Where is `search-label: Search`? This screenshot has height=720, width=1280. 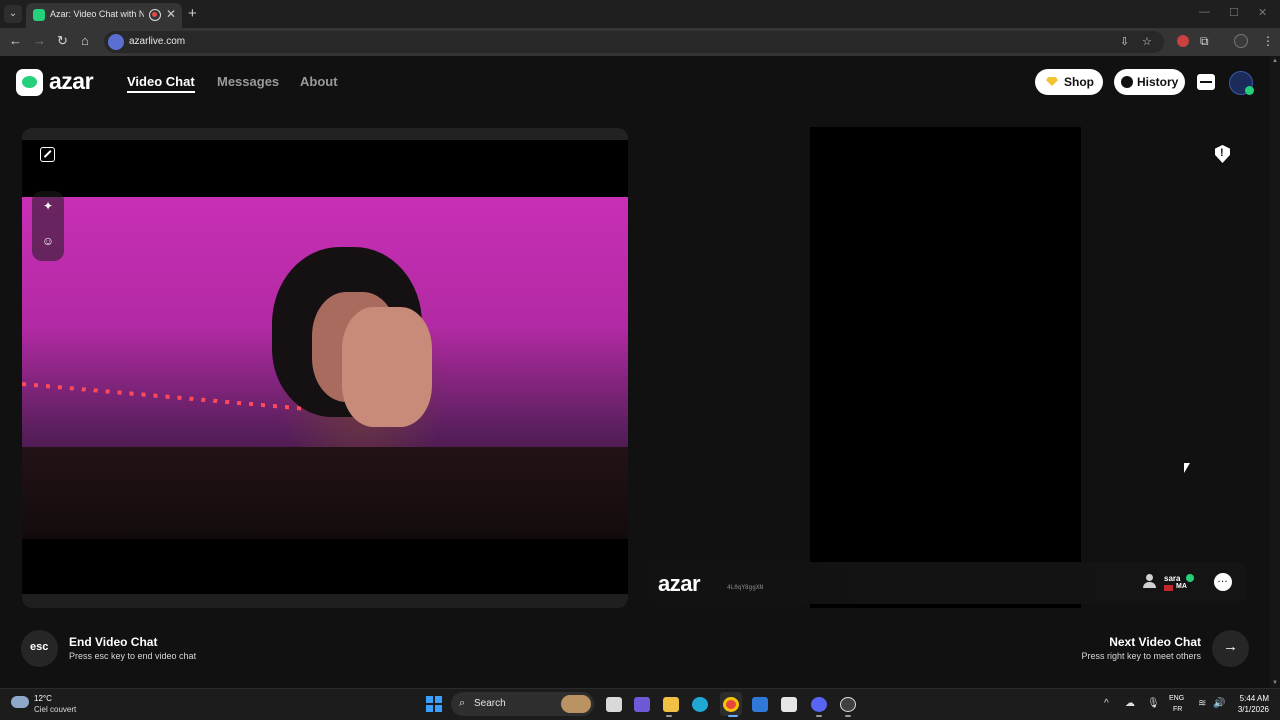
search-label: Search is located at coordinates (490, 703).